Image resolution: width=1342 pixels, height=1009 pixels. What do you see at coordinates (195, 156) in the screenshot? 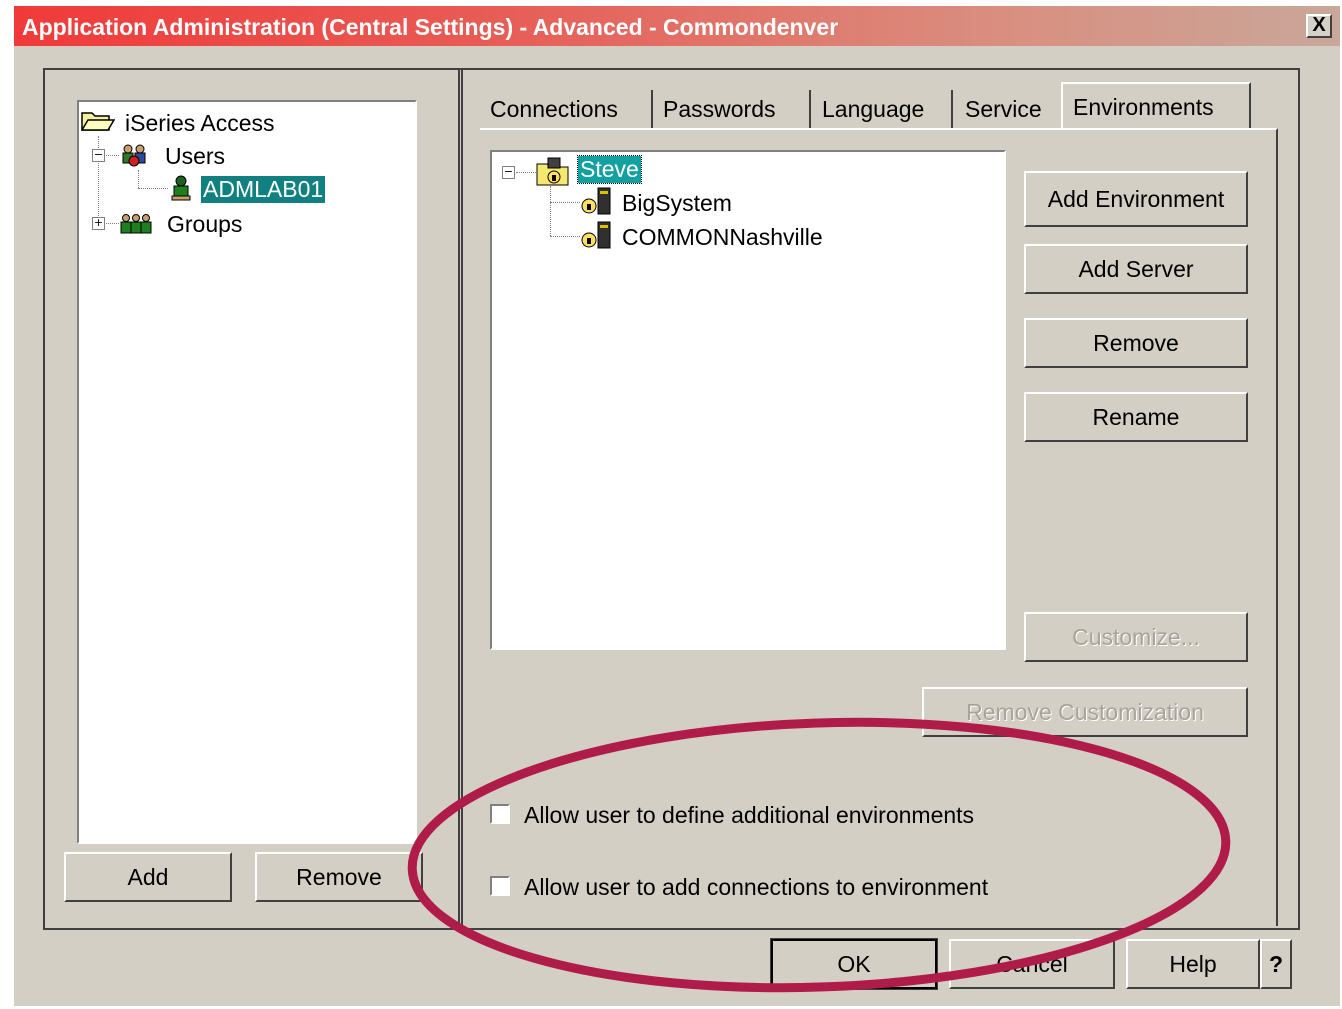
I see `users-label: Users` at bounding box center [195, 156].